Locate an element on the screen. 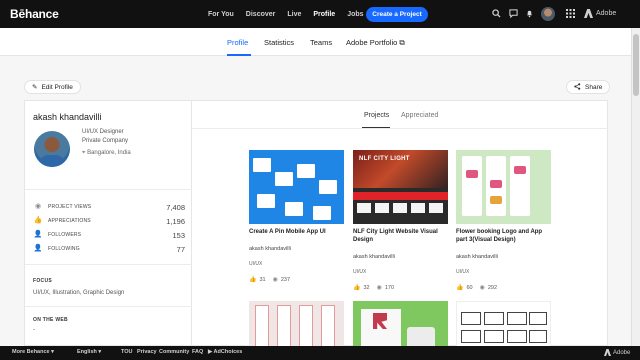  footer-adchoices: ▶ AdChoices is located at coordinates (225, 352).